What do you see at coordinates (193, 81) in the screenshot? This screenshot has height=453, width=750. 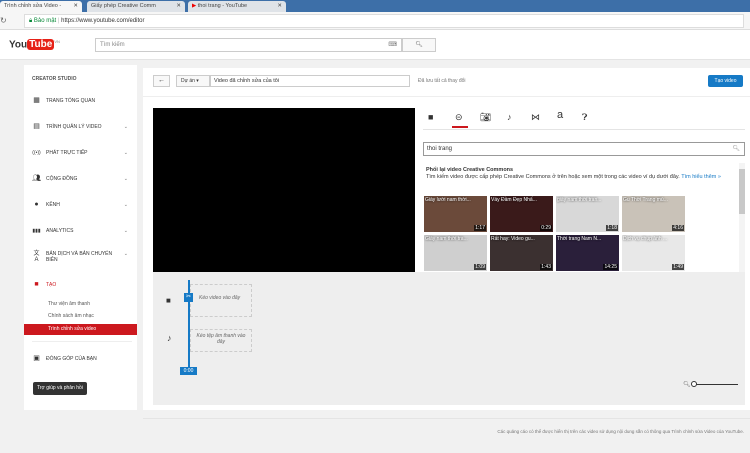 I see `project-dropdown: Dự án ▾` at bounding box center [193, 81].